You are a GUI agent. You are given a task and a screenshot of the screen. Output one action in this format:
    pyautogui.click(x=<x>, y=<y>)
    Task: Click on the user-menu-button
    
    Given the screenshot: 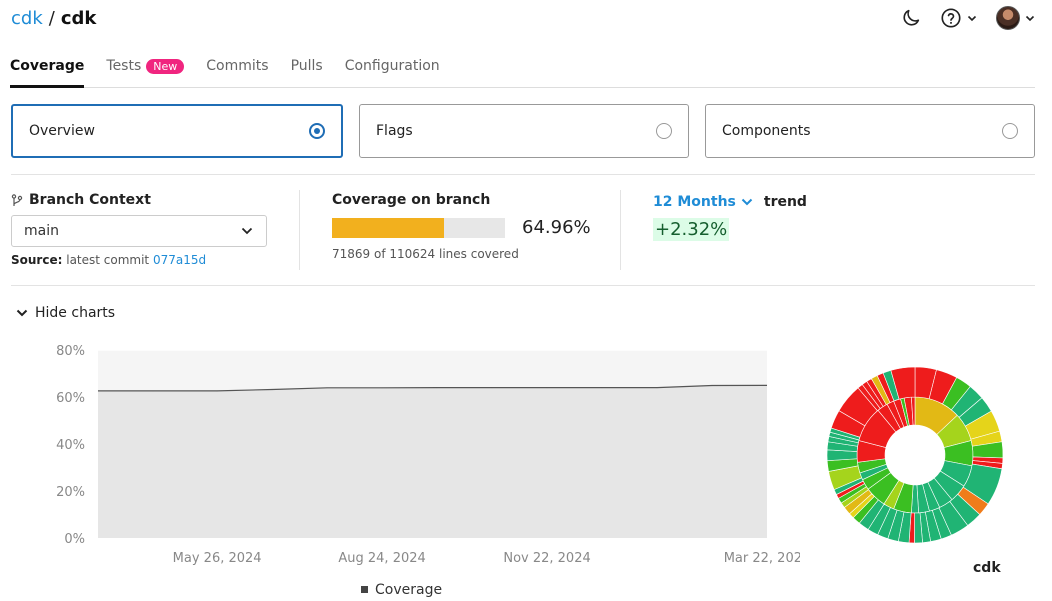 What is the action you would take?
    pyautogui.click(x=1016, y=18)
    